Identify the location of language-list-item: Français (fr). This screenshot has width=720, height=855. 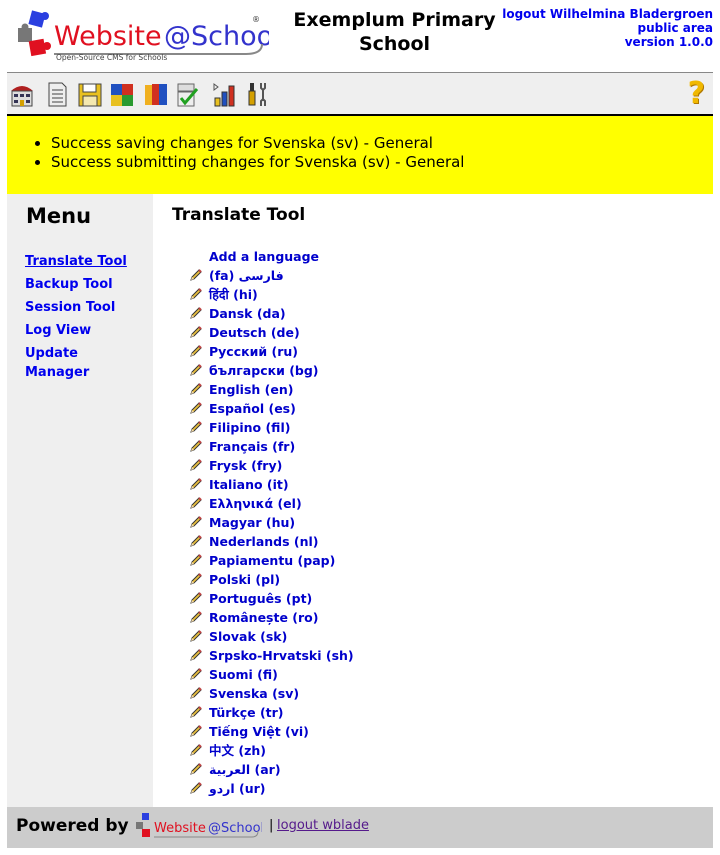
(271, 446).